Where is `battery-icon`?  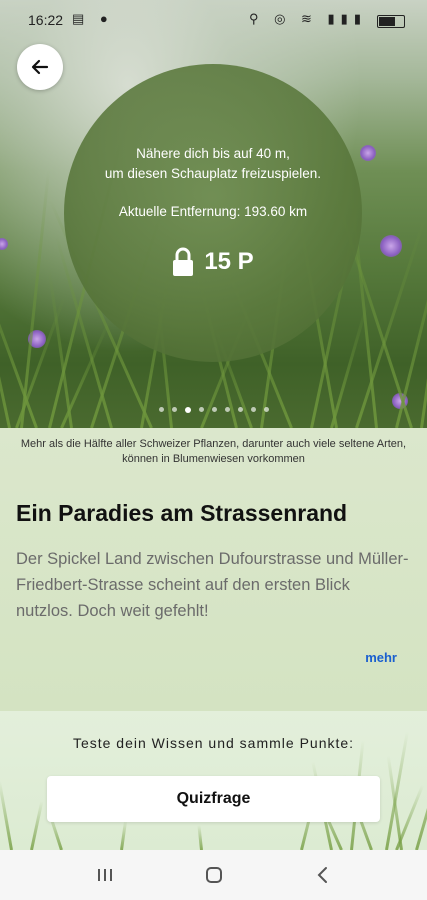 battery-icon is located at coordinates (391, 21).